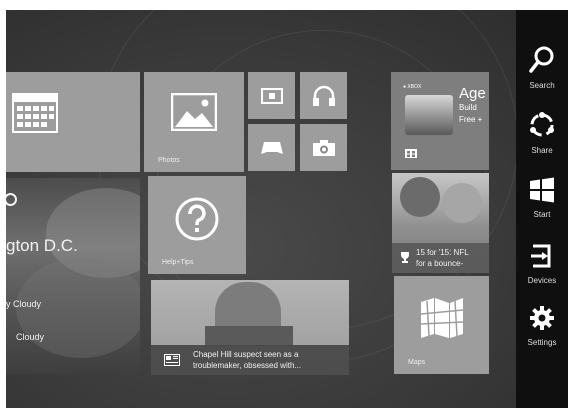  I want to click on photos-icon, so click(194, 112).